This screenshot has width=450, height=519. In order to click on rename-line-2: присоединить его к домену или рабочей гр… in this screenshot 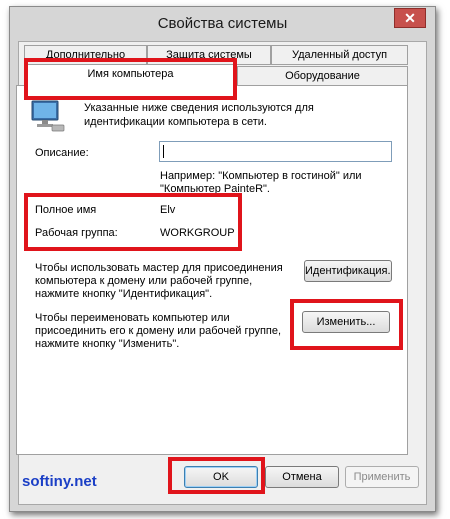, I will do `click(158, 331)`.